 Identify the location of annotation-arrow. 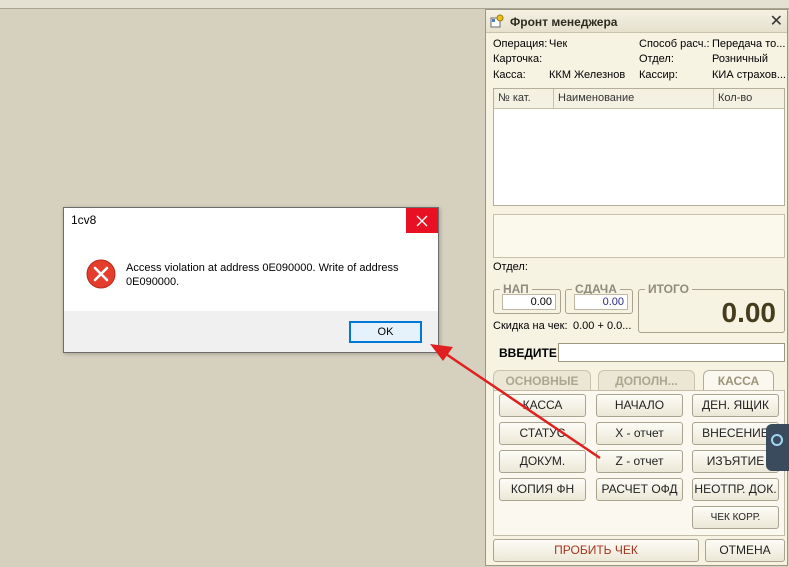
(515, 402).